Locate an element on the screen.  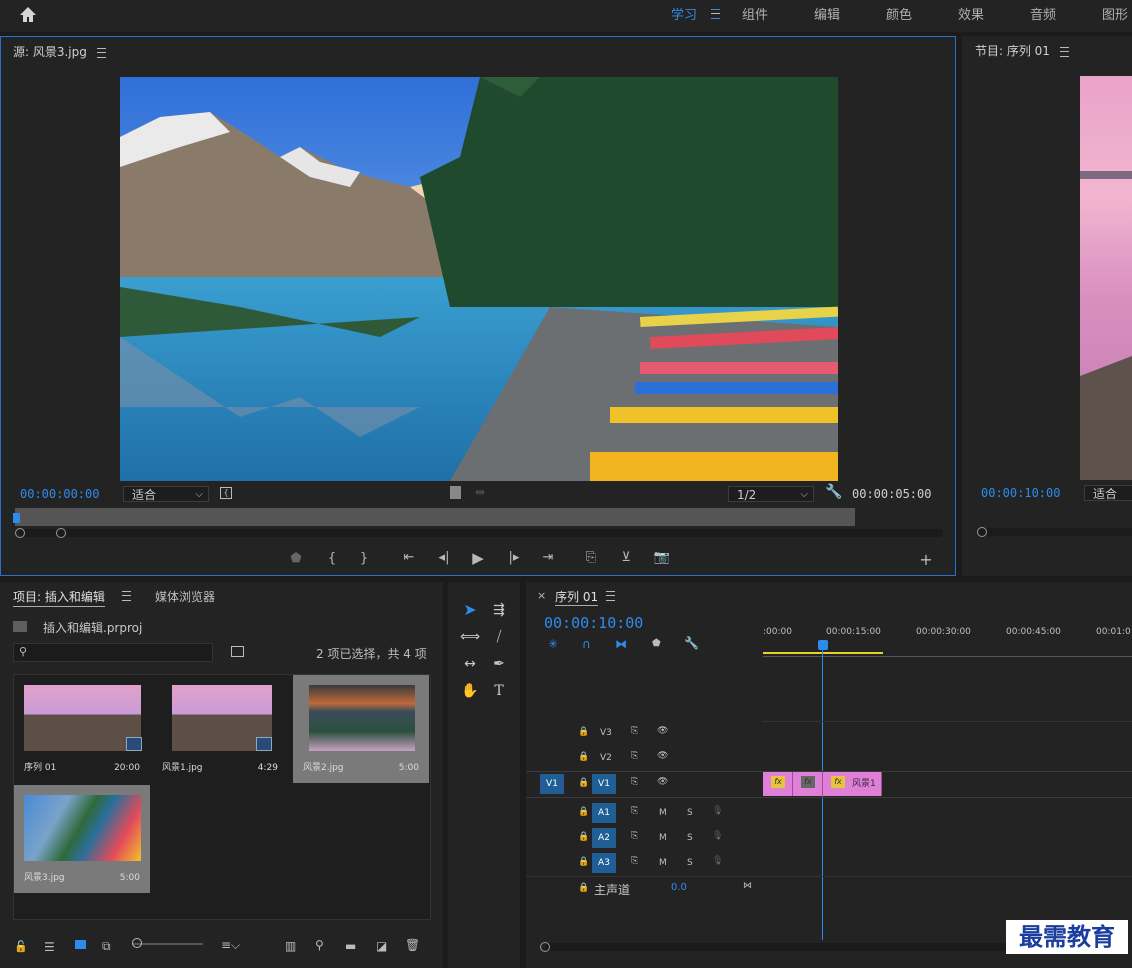
project-item-landscape2: 风景2.jpg 5:00 is located at coordinates (361, 729).